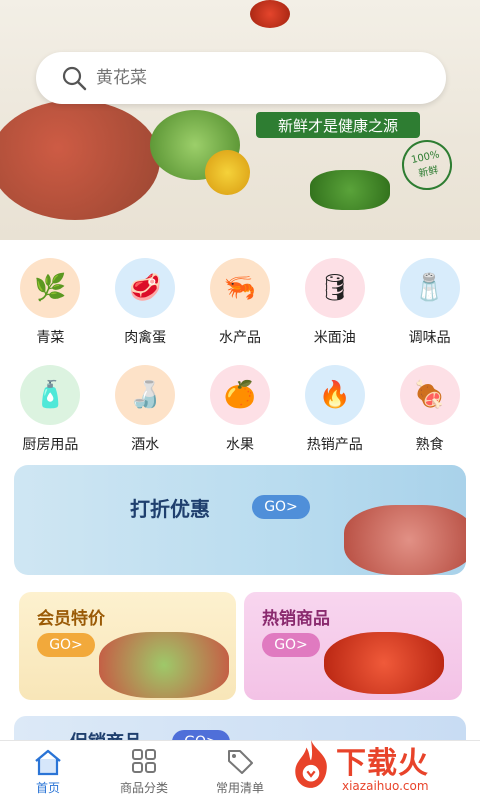  What do you see at coordinates (334, 288) in the screenshot?
I see `oil-bottle-icon: 🛢` at bounding box center [334, 288].